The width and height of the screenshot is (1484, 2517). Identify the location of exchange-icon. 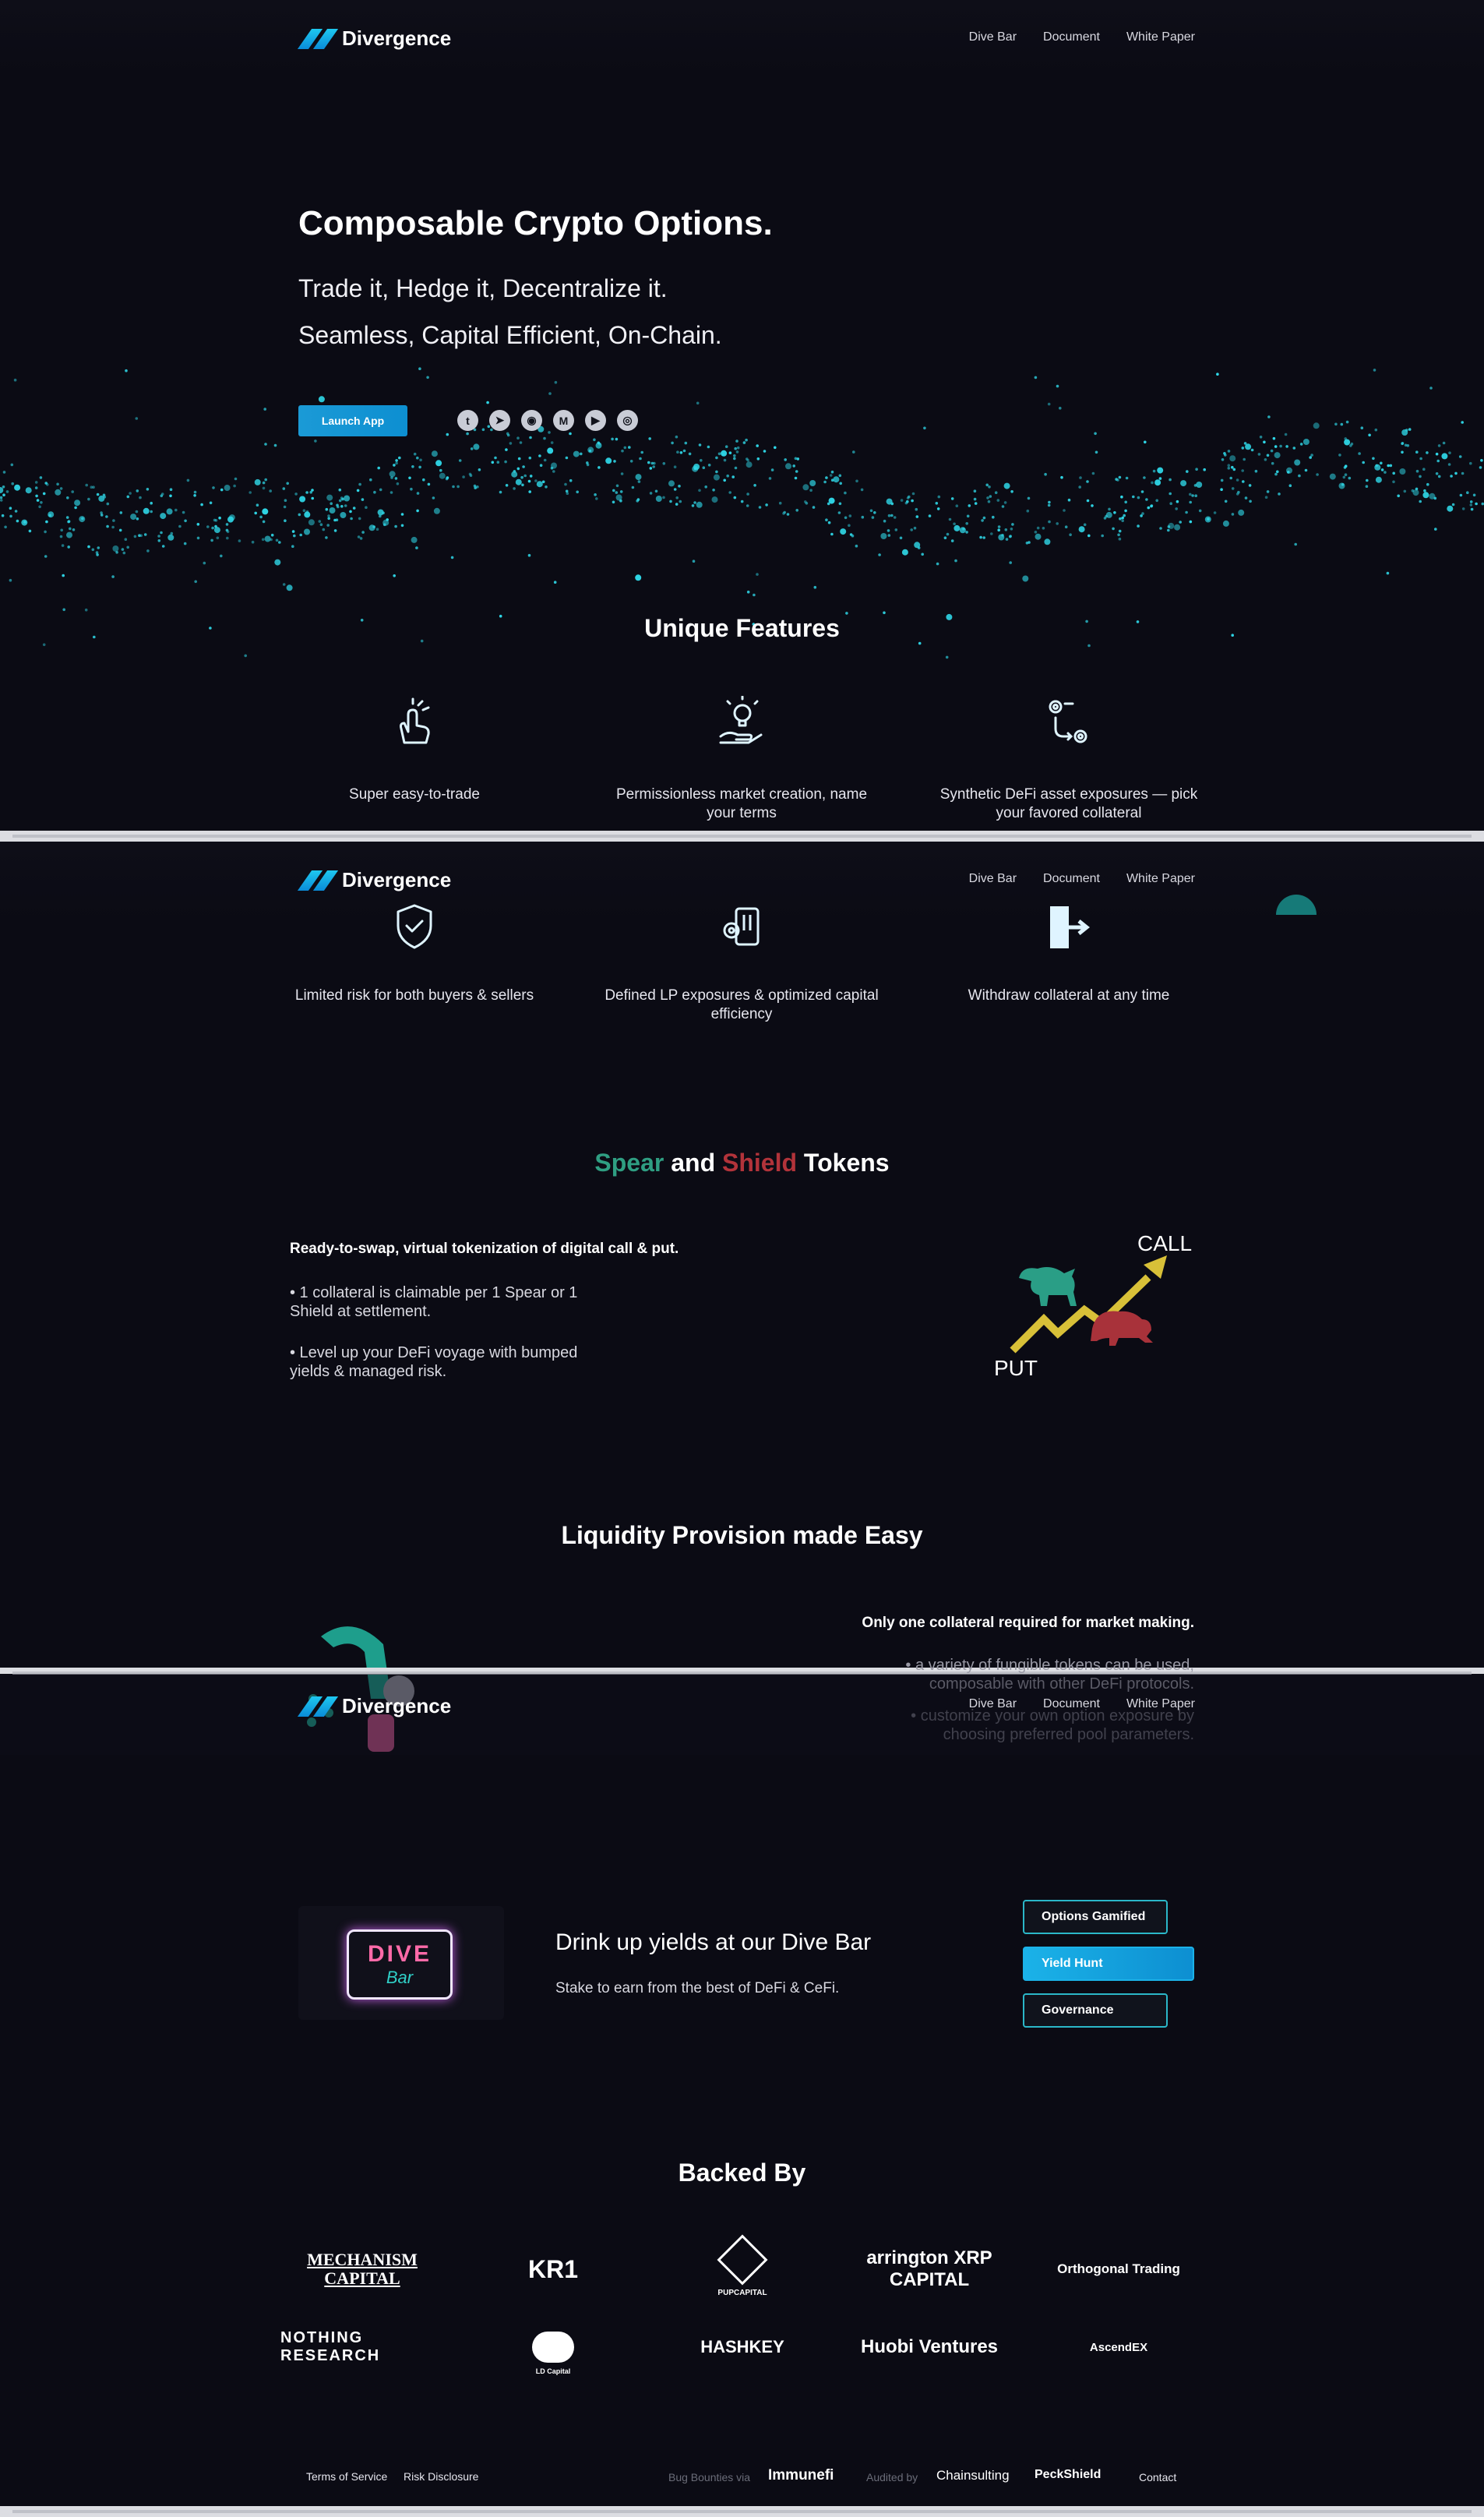
(1068, 721).